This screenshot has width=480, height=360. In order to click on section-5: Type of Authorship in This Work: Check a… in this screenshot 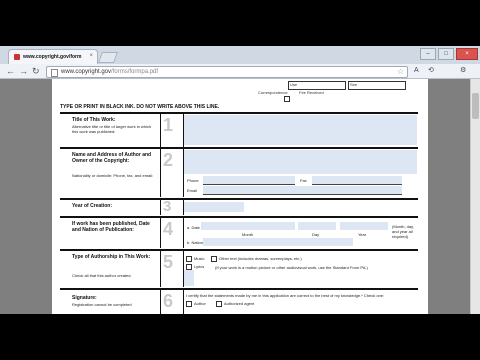, I will do `click(239, 269)`.